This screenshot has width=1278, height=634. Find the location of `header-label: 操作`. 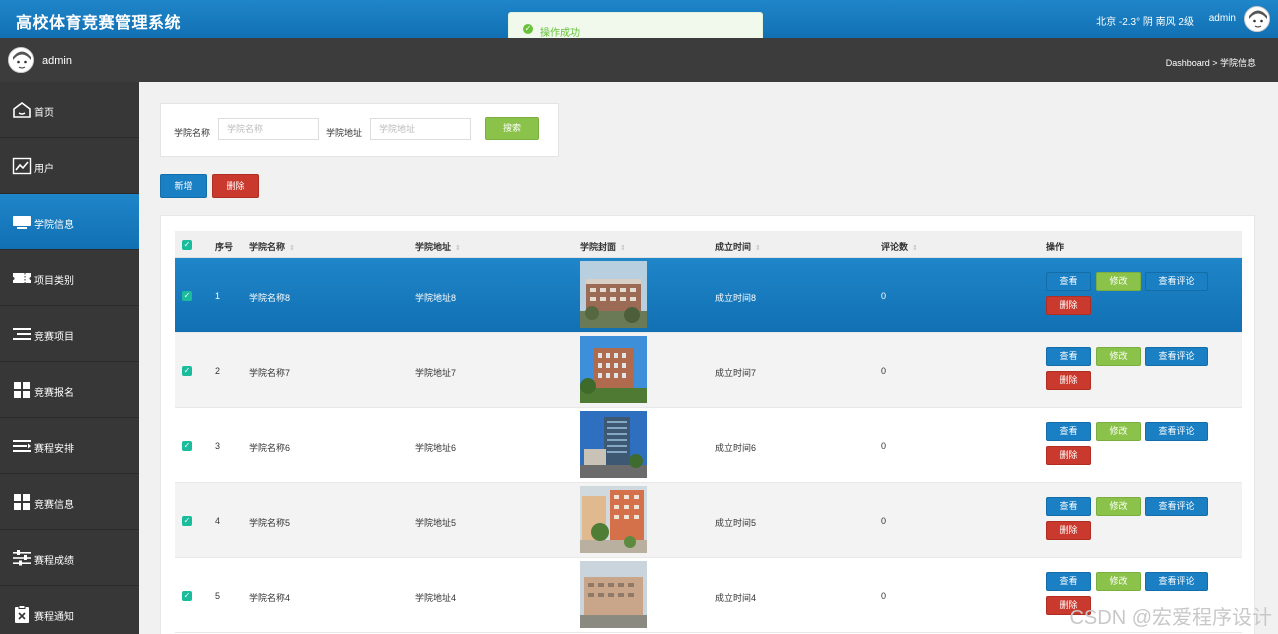

header-label: 操作 is located at coordinates (1055, 247).